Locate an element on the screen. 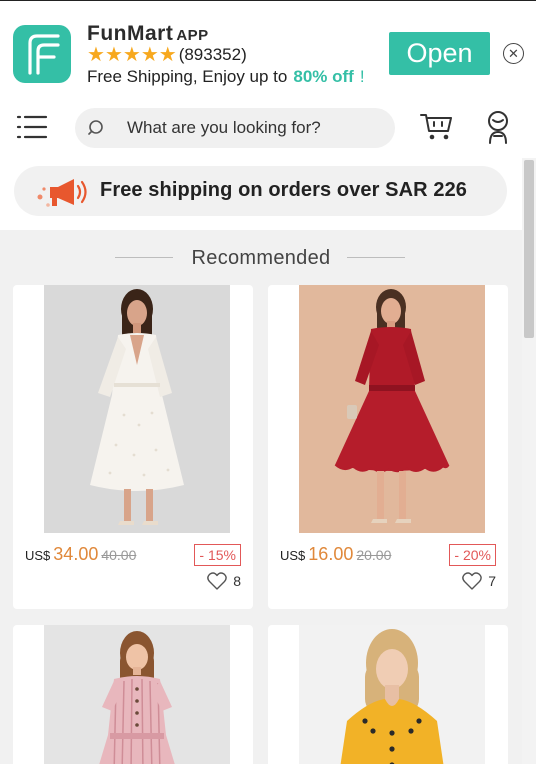  promo-text-main: Free Shipping, Enjoy up to is located at coordinates (187, 76).